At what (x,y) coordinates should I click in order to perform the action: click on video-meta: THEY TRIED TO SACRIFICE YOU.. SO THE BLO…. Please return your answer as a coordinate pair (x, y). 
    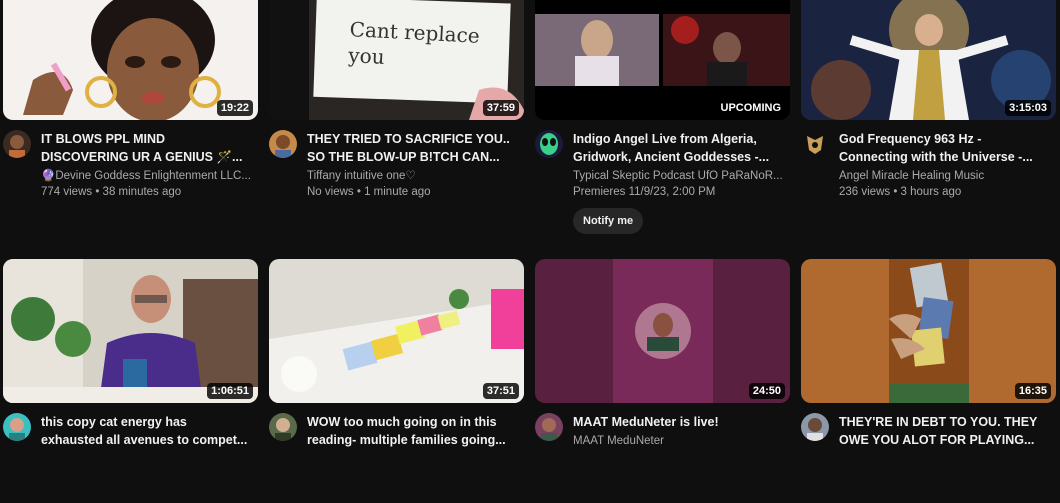
    Looking at the image, I should click on (396, 175).